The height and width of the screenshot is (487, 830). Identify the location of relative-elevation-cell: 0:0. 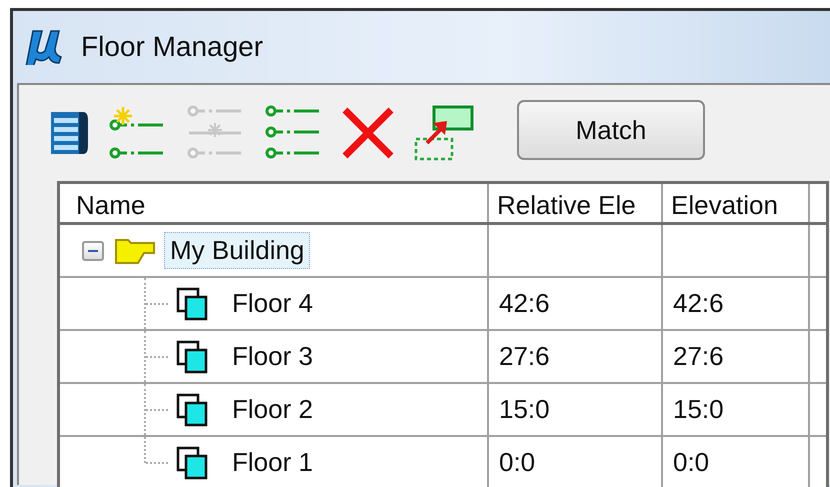
(517, 462).